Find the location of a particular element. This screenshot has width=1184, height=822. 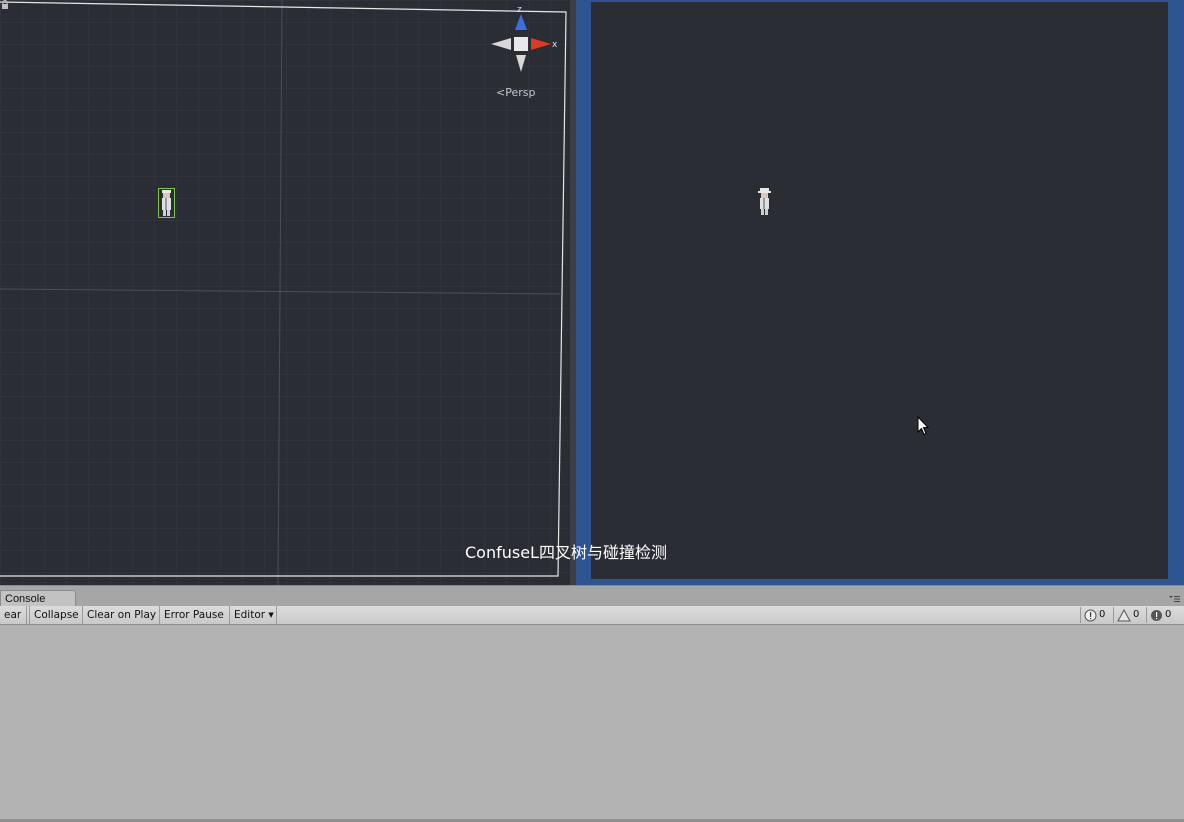

tab-console: Console is located at coordinates (38, 598).